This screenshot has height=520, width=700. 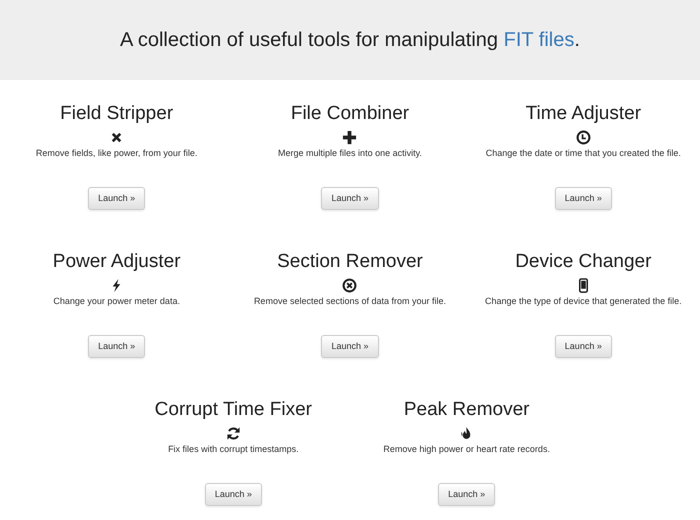 What do you see at coordinates (117, 153) in the screenshot?
I see `tool-description: Remove fields, like power, from your file.` at bounding box center [117, 153].